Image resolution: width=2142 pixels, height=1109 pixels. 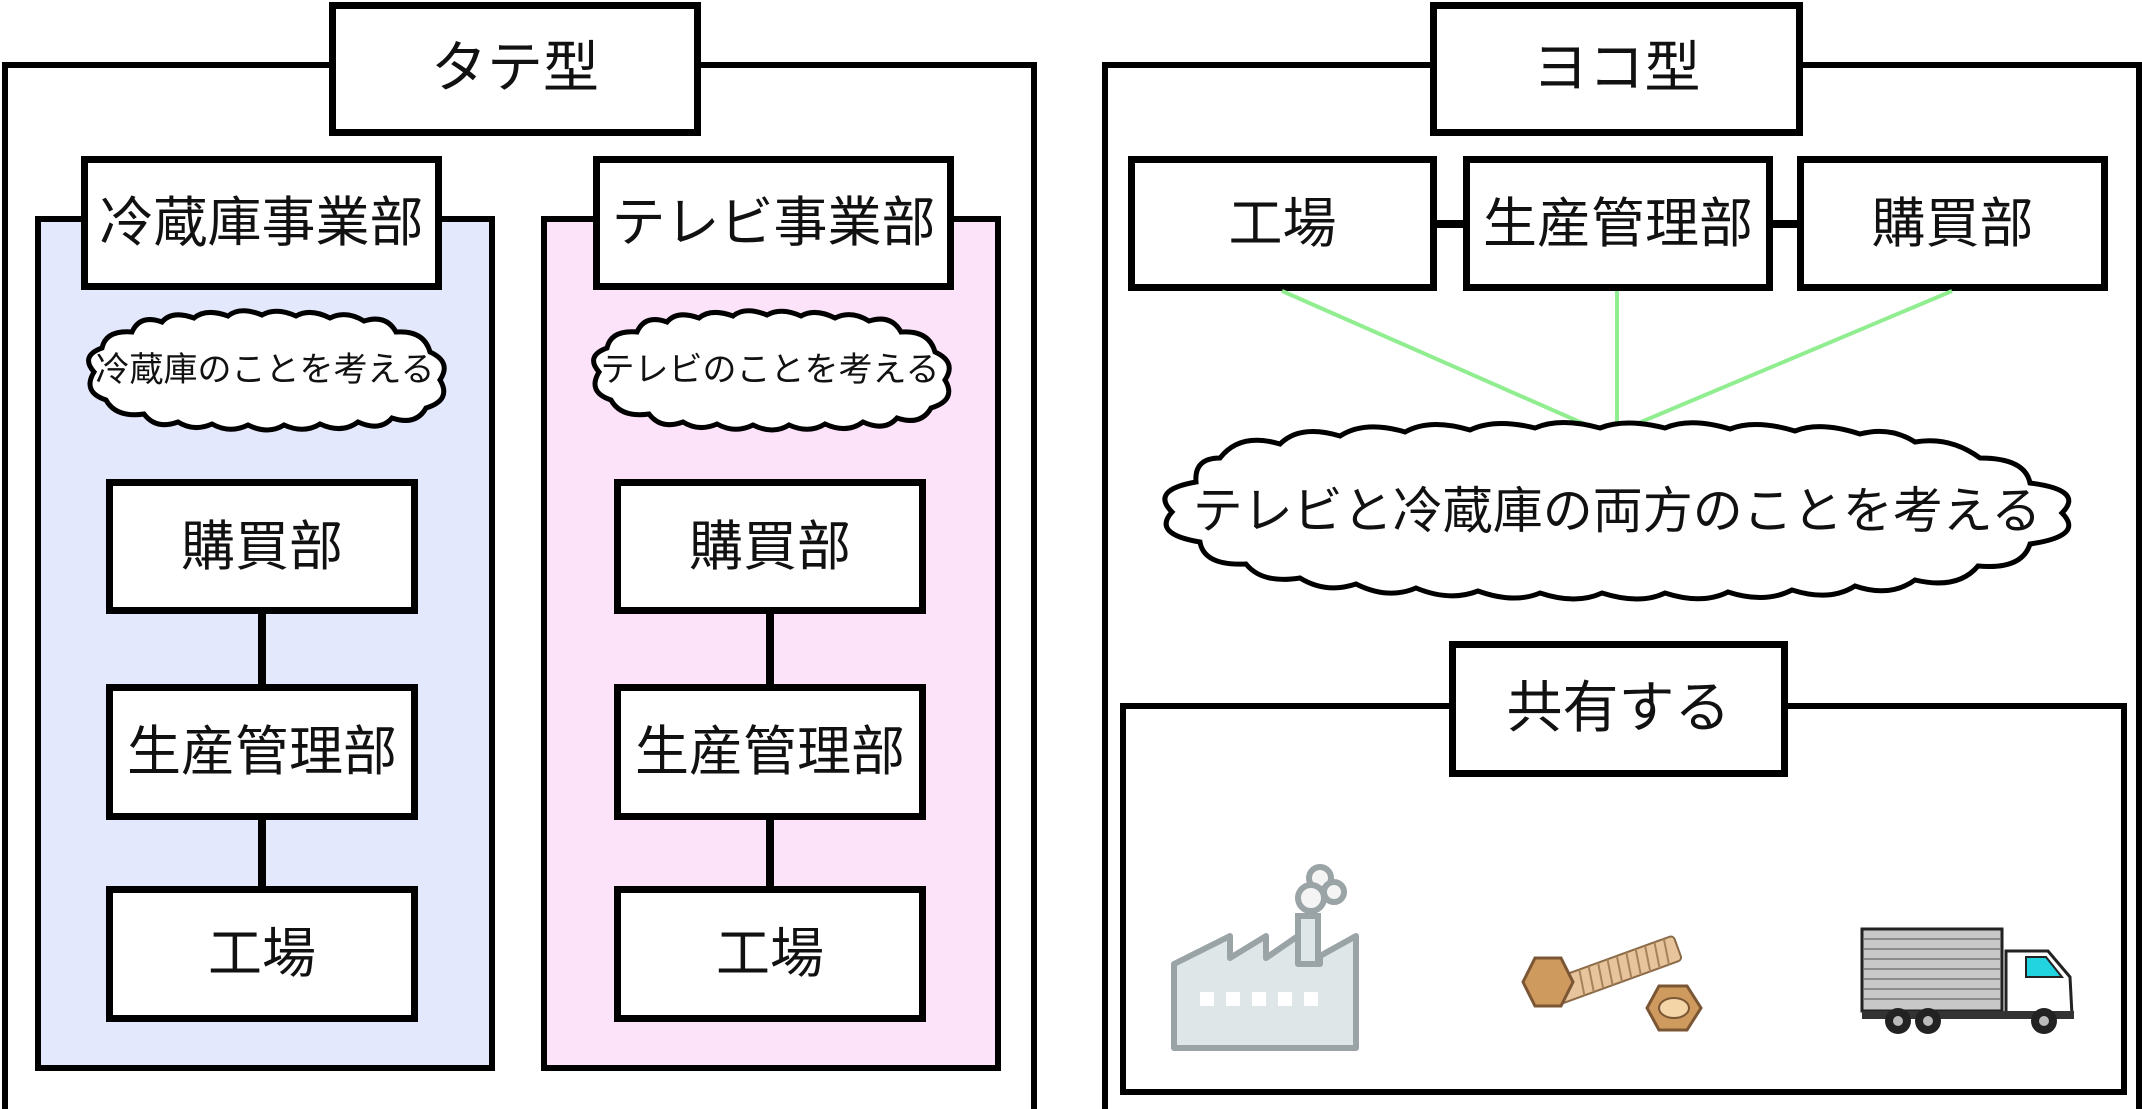 What do you see at coordinates (1967, 980) in the screenshot?
I see `truck-icon` at bounding box center [1967, 980].